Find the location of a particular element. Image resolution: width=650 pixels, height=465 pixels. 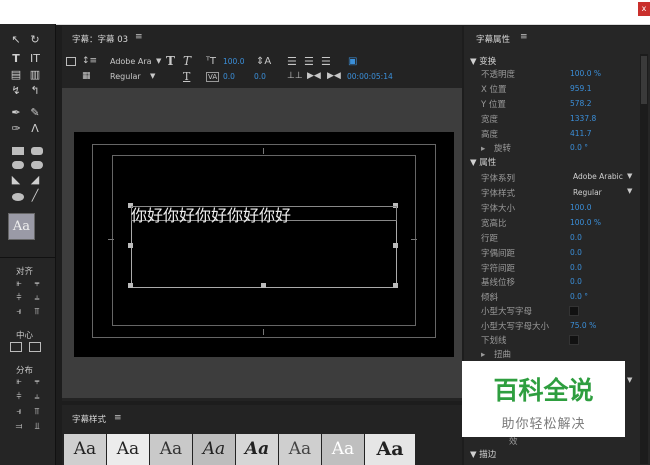

ellipse-tool-icon is located at coordinates (18, 197).